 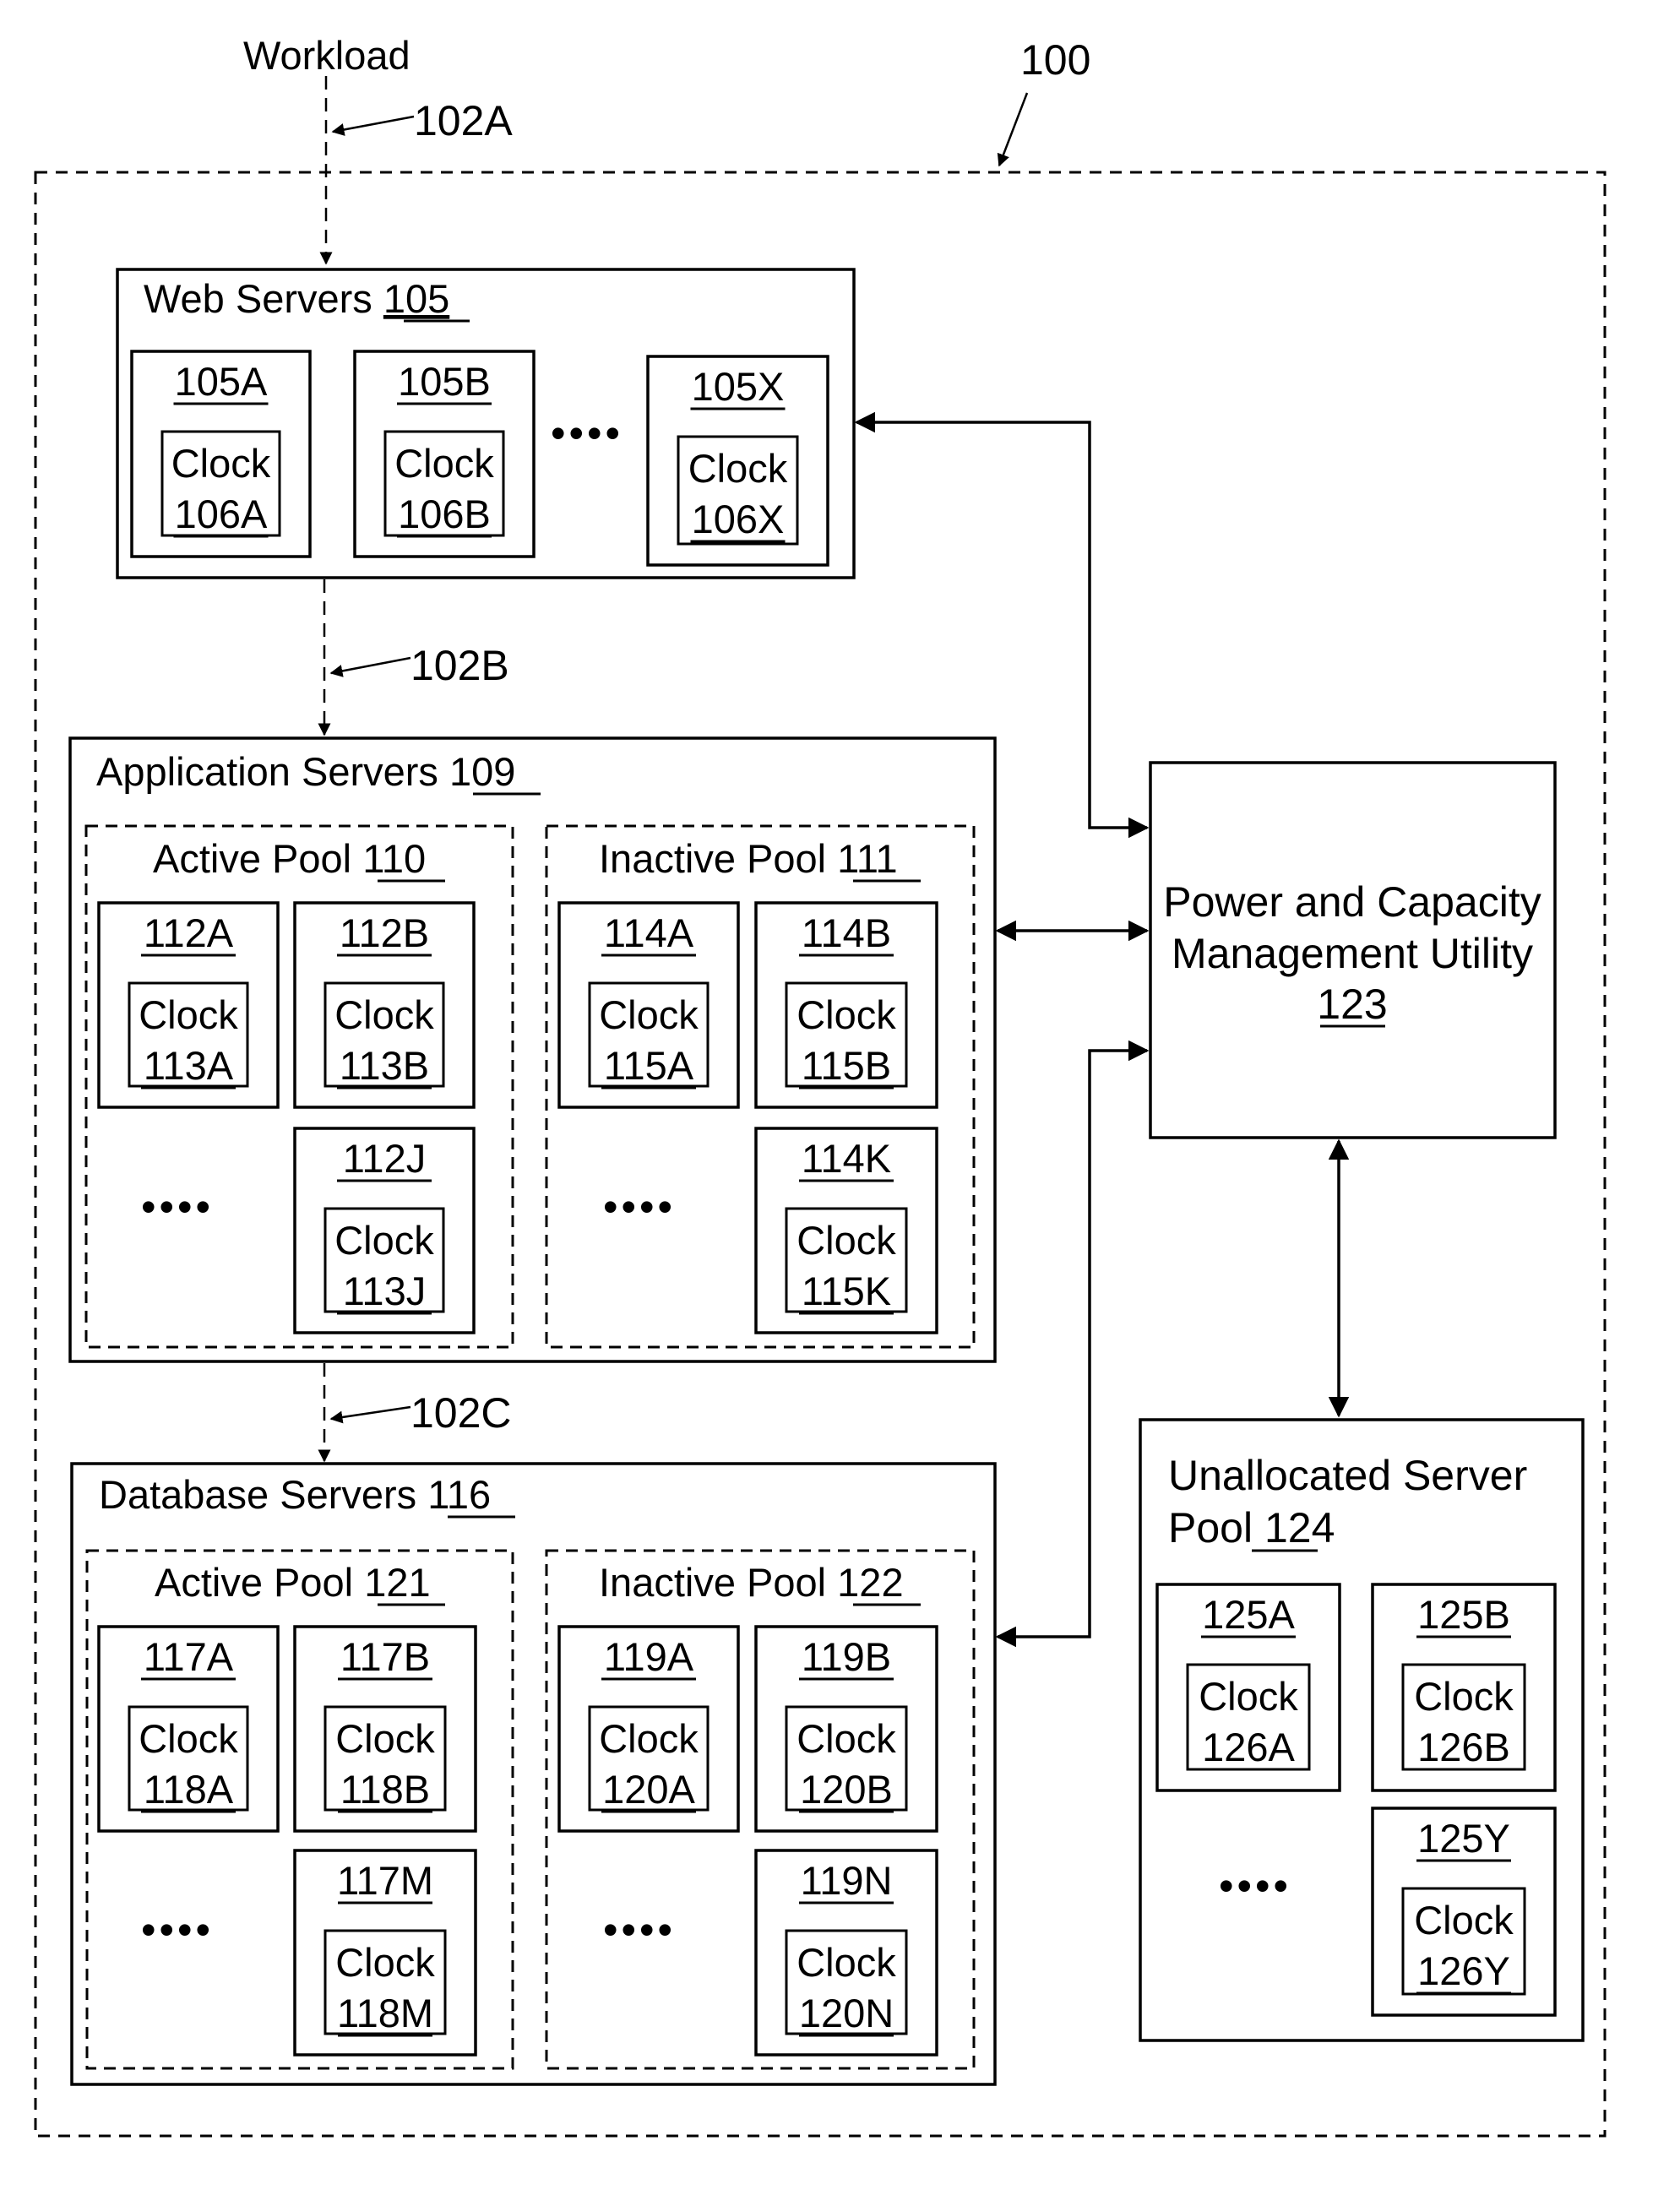 I want to click on server-node: 125B Clock 126B, so click(x=1464, y=1687).